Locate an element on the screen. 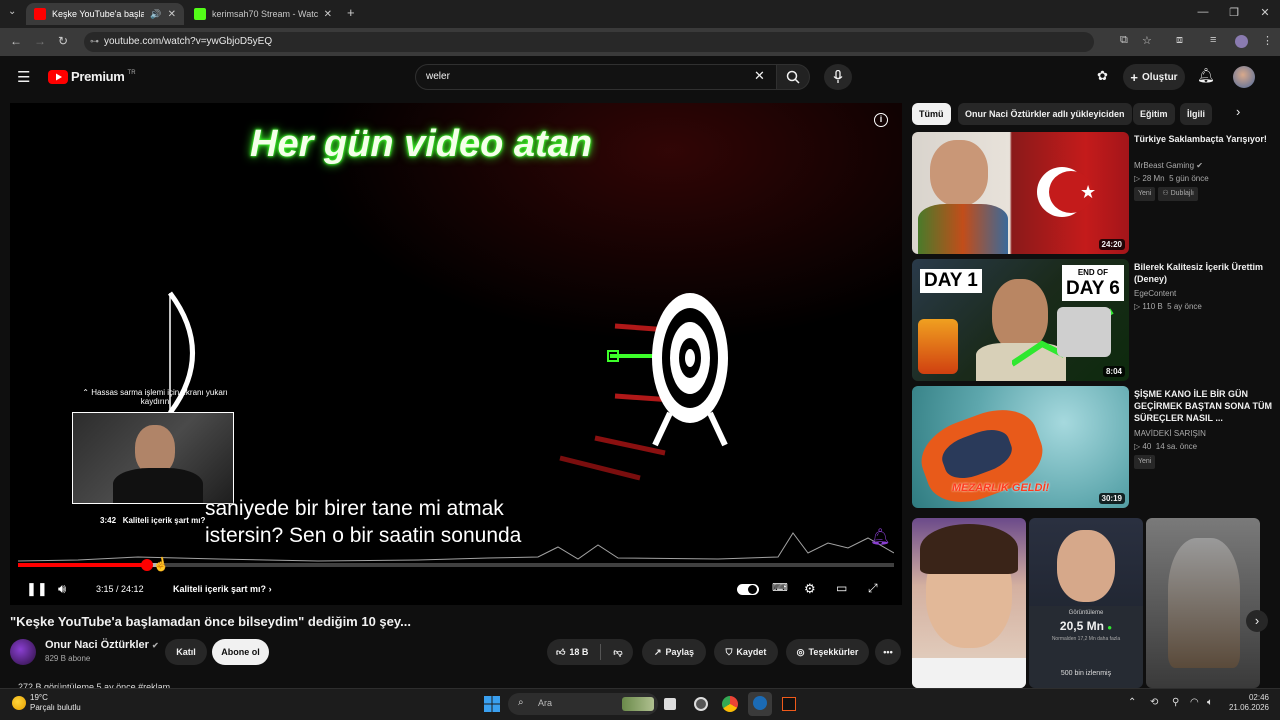 The image size is (1280, 720). profile-avatar is located at coordinates (1241, 41).